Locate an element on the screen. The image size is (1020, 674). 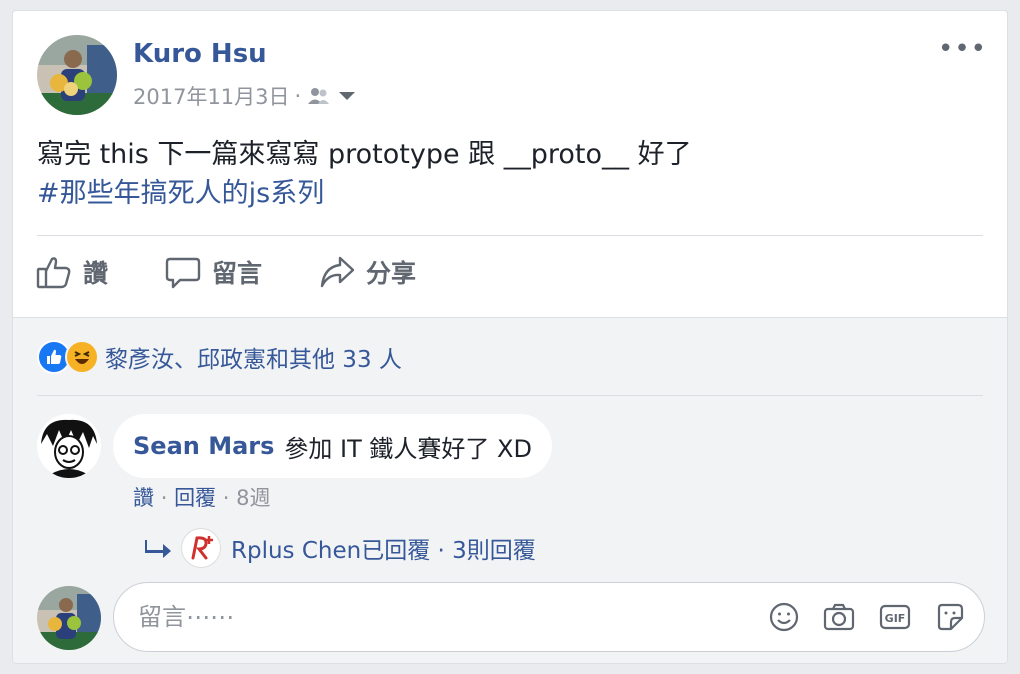
comment-text: 參加 IT 鐵人賽好了 XD is located at coordinates (408, 448).